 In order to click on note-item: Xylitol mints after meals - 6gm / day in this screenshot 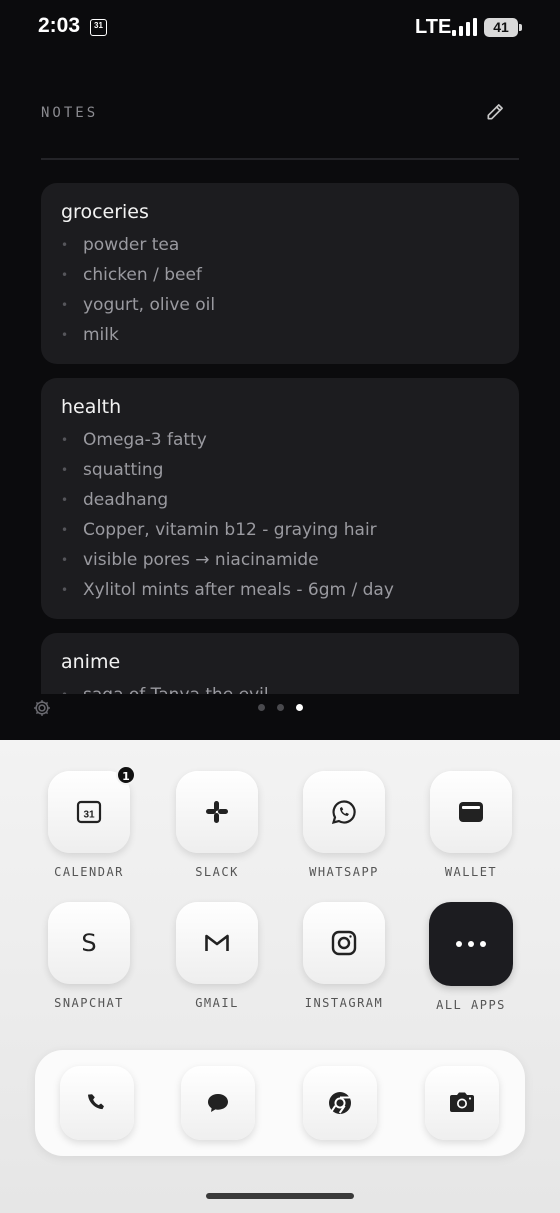, I will do `click(280, 590)`.